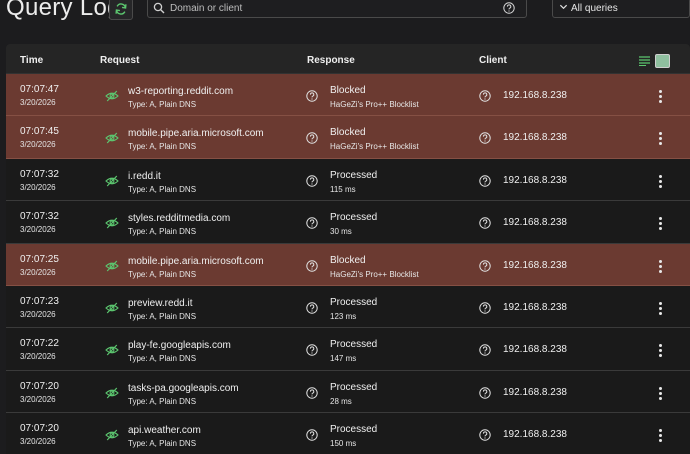 This screenshot has width=690, height=454. What do you see at coordinates (343, 444) in the screenshot?
I see `row-detail: 150 ms` at bounding box center [343, 444].